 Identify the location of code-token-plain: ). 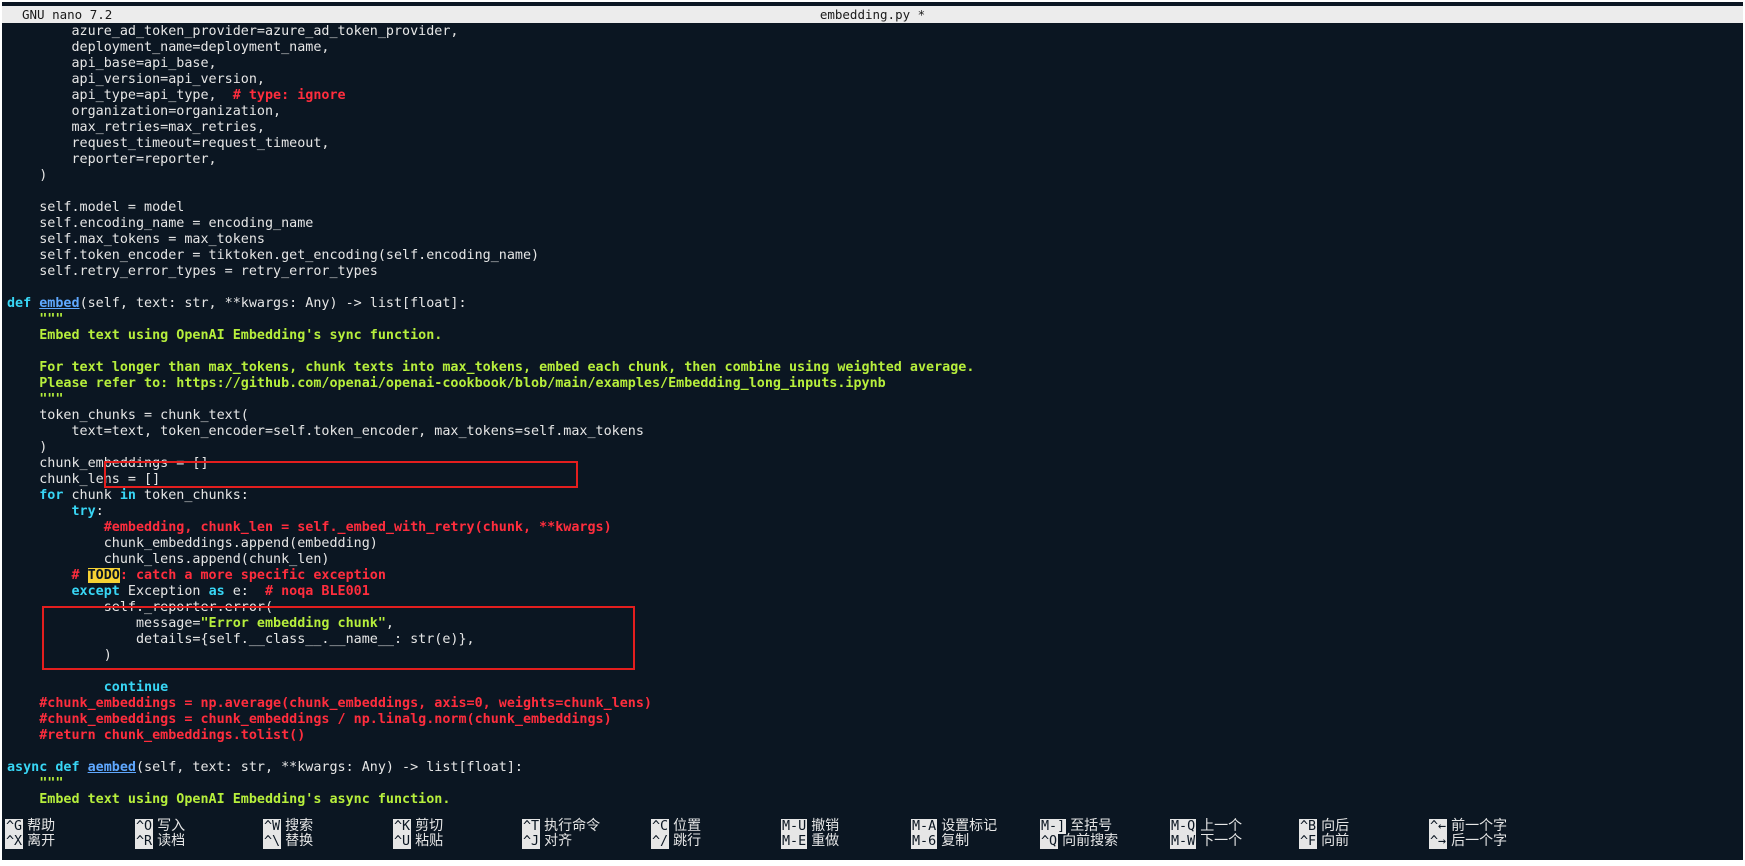
(59, 655).